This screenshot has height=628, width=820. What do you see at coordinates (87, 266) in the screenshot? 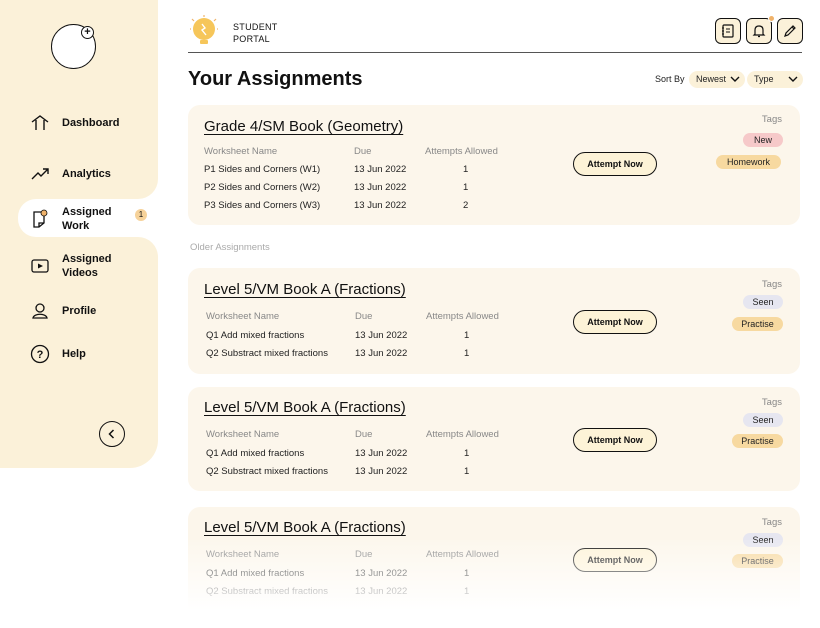
I see `sidebar-item-label: Assigned Videos` at bounding box center [87, 266].